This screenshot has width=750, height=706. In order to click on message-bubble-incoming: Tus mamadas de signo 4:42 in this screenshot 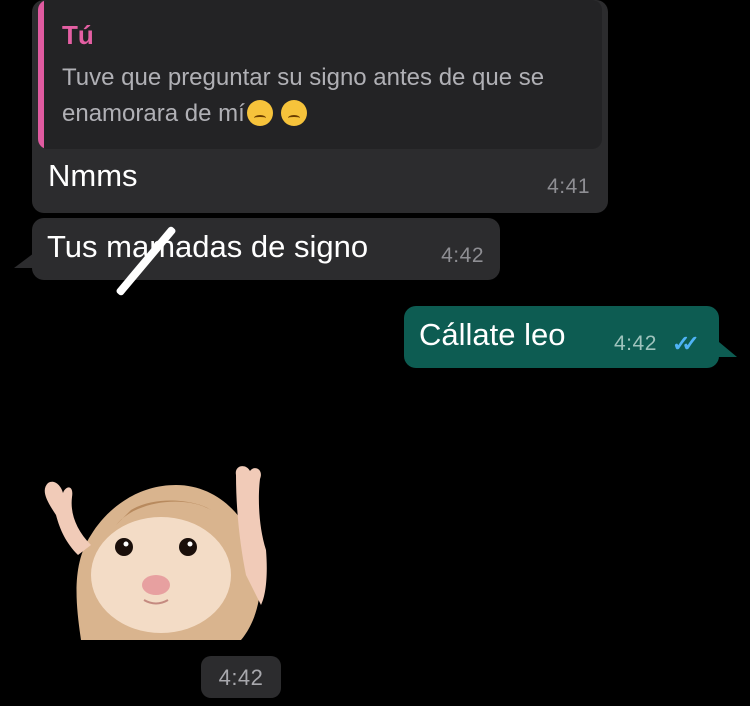, I will do `click(266, 249)`.